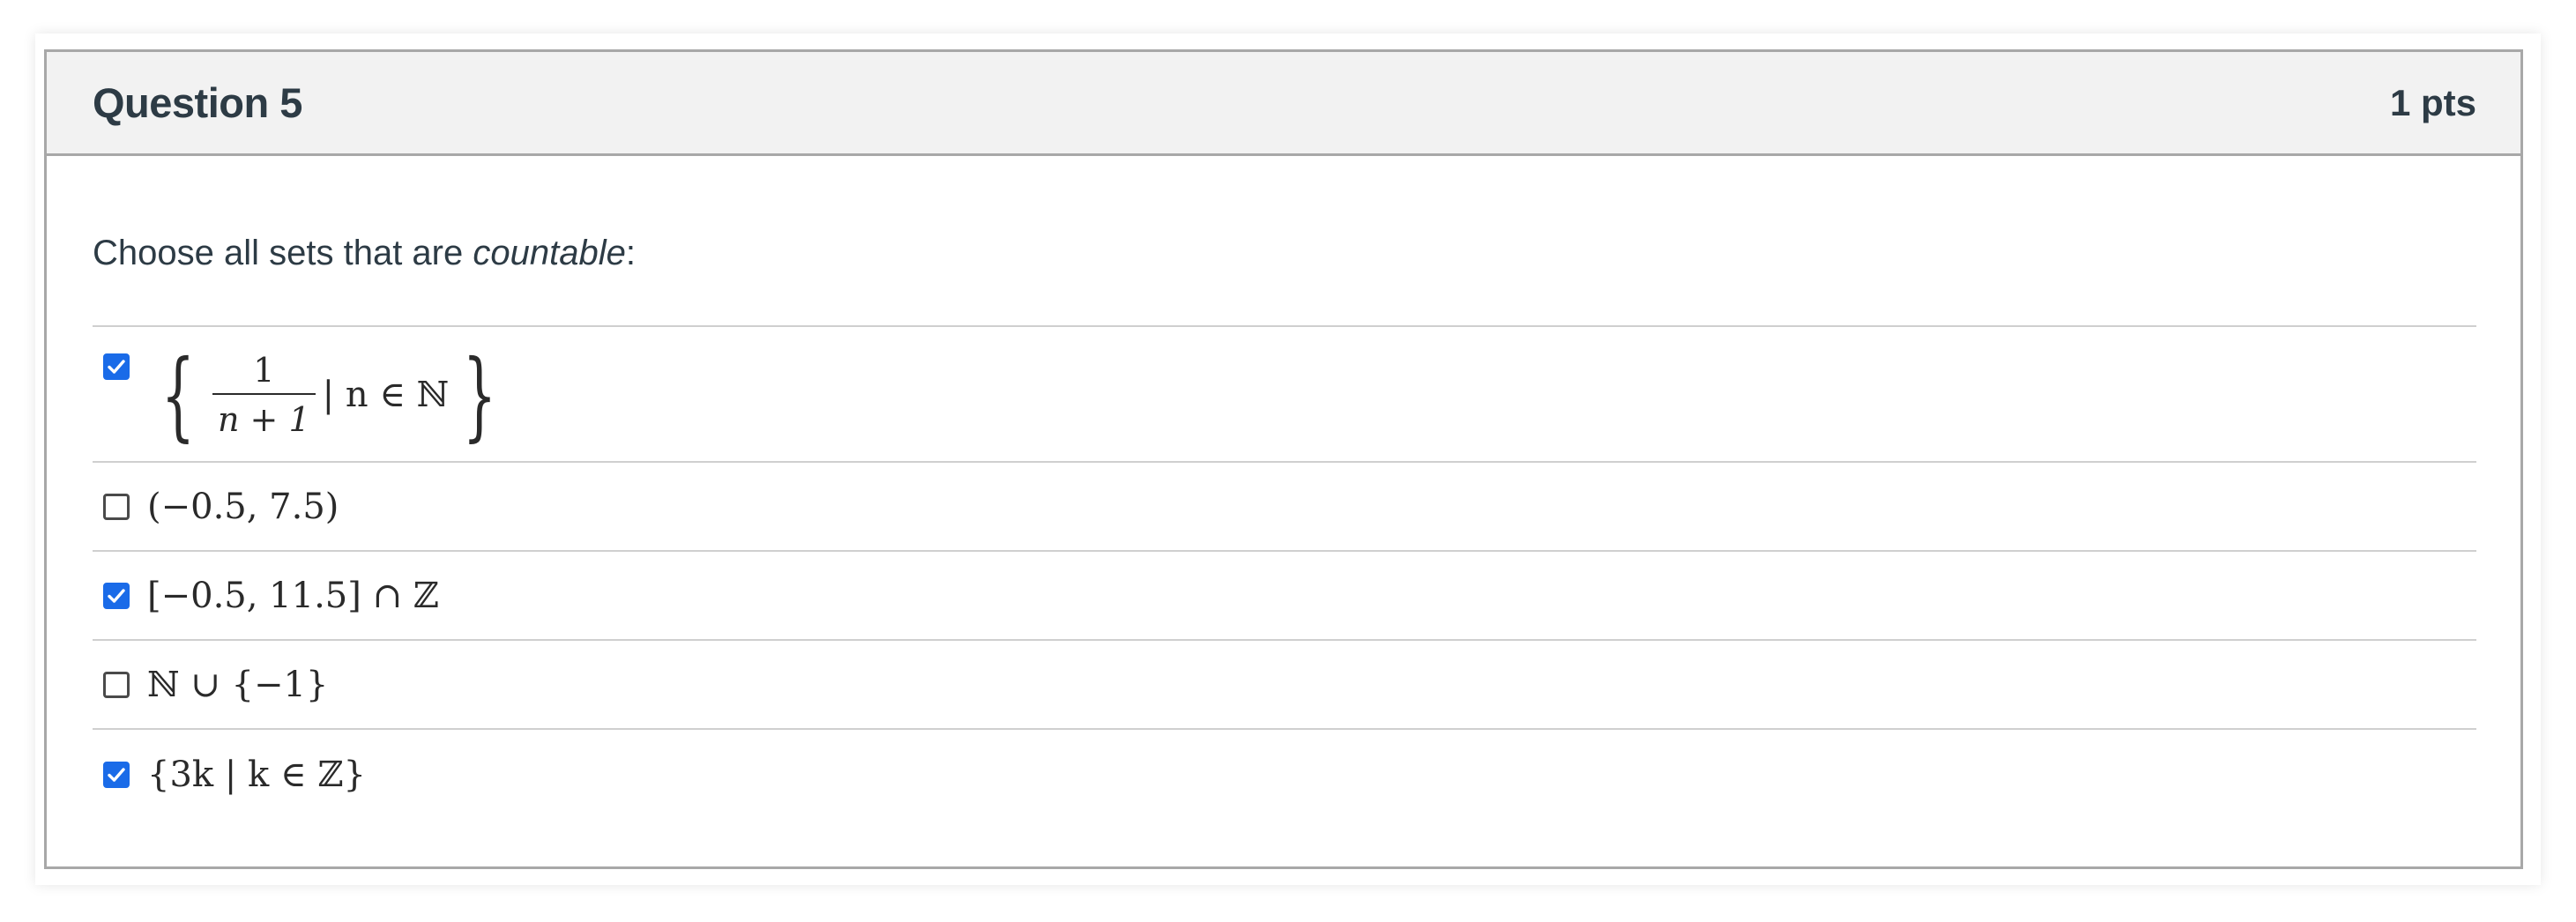  I want to click on answer-option-3: [−0.5, 11.5] ∩ ℤ, so click(1285, 597).